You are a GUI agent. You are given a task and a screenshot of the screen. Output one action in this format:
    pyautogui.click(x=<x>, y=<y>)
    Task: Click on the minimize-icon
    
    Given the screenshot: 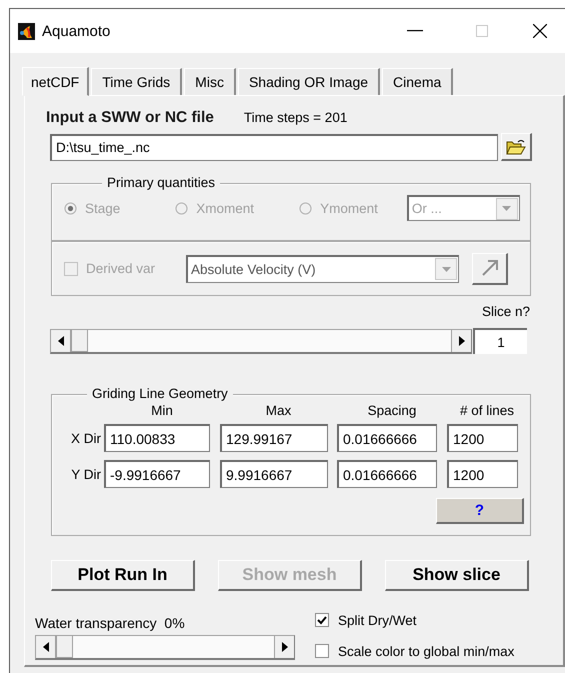 What is the action you would take?
    pyautogui.click(x=414, y=31)
    